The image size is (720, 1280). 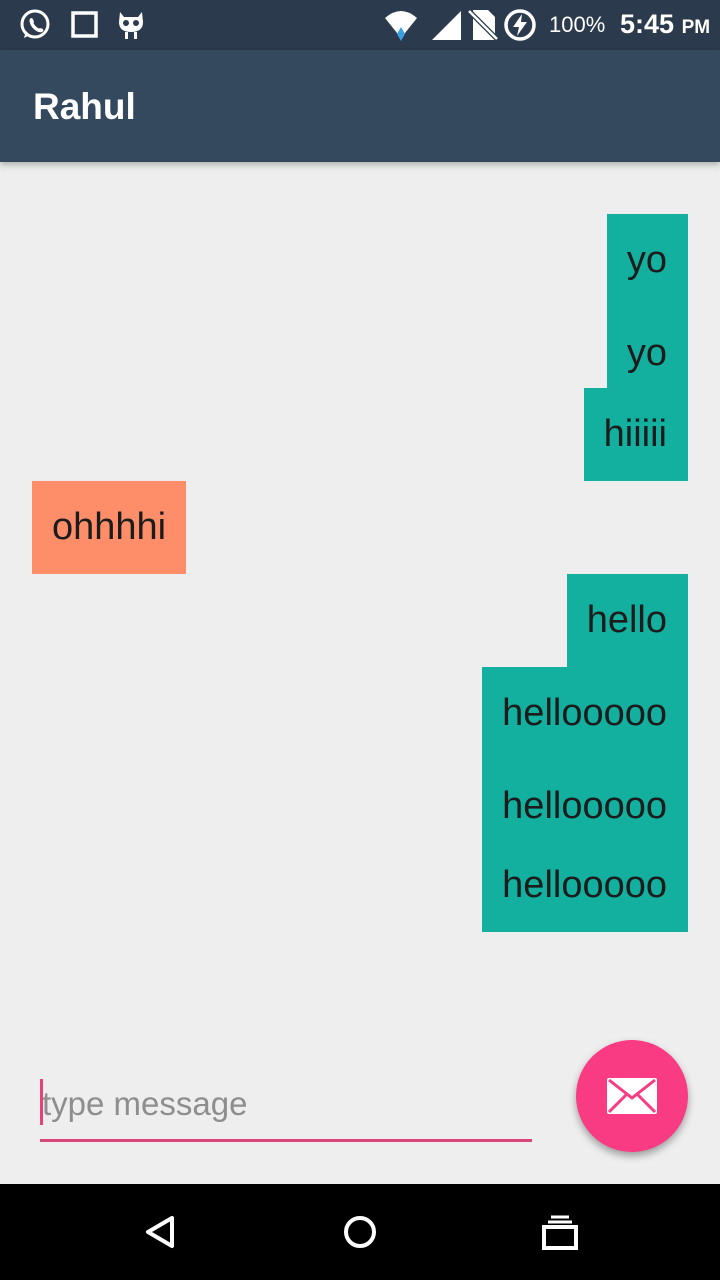 I want to click on home-icon, so click(x=360, y=1232).